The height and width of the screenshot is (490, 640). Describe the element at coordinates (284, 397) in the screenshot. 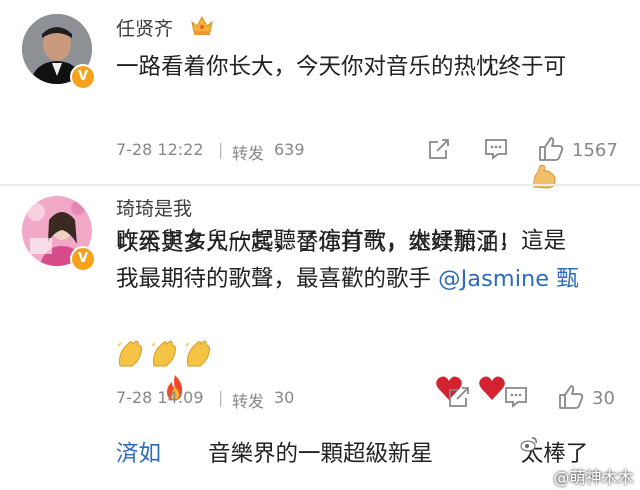

I see `repost-count: 30` at that location.